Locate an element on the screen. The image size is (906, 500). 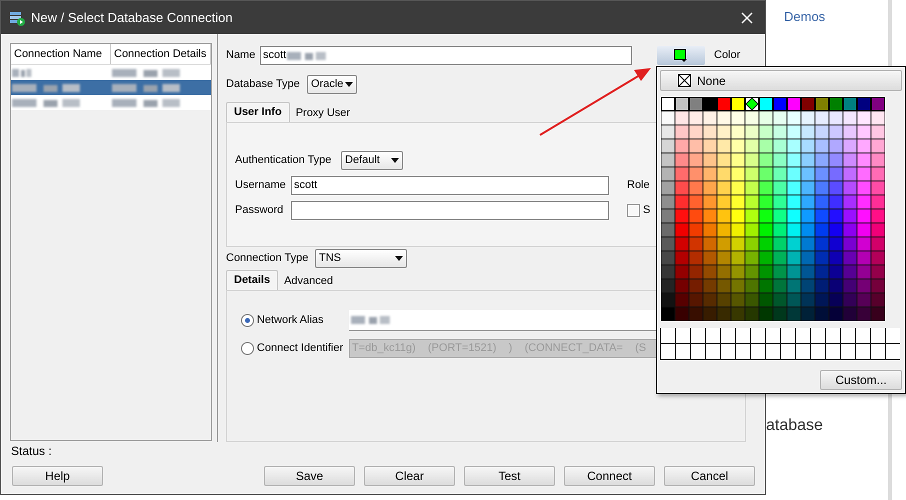
column-header: Connection Name is located at coordinates (61, 54).